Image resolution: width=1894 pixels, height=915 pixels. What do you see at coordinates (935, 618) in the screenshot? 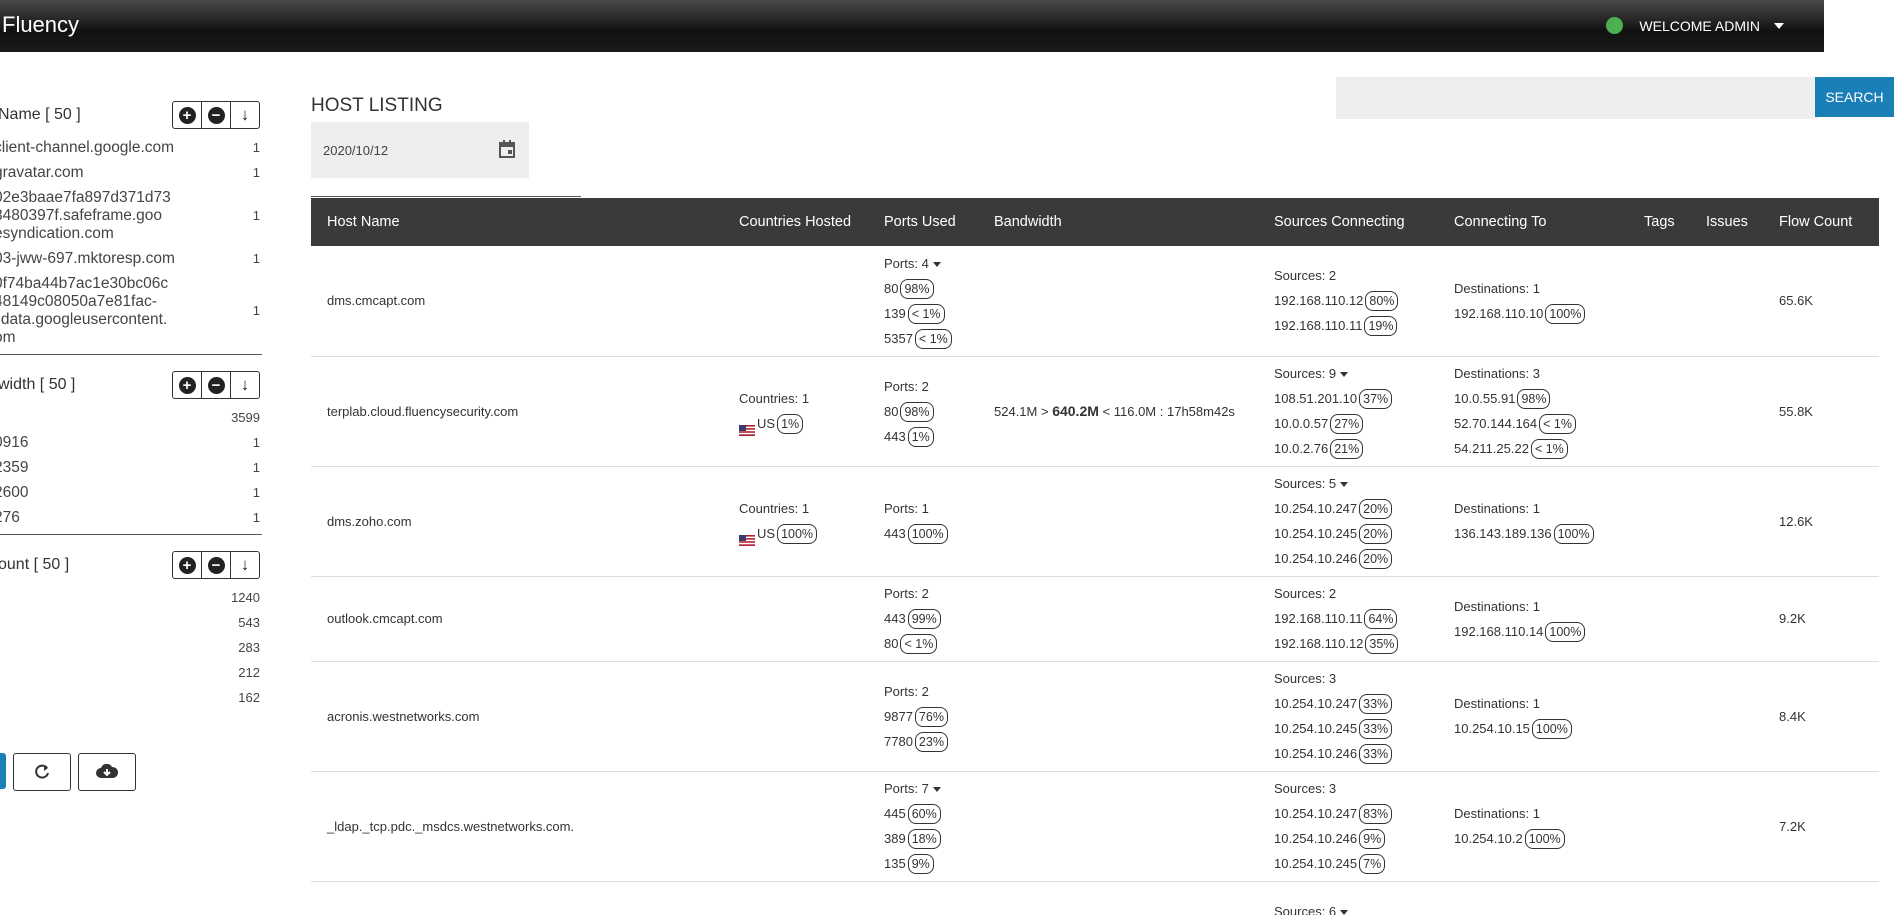
I see `port: 443 99%` at bounding box center [935, 618].